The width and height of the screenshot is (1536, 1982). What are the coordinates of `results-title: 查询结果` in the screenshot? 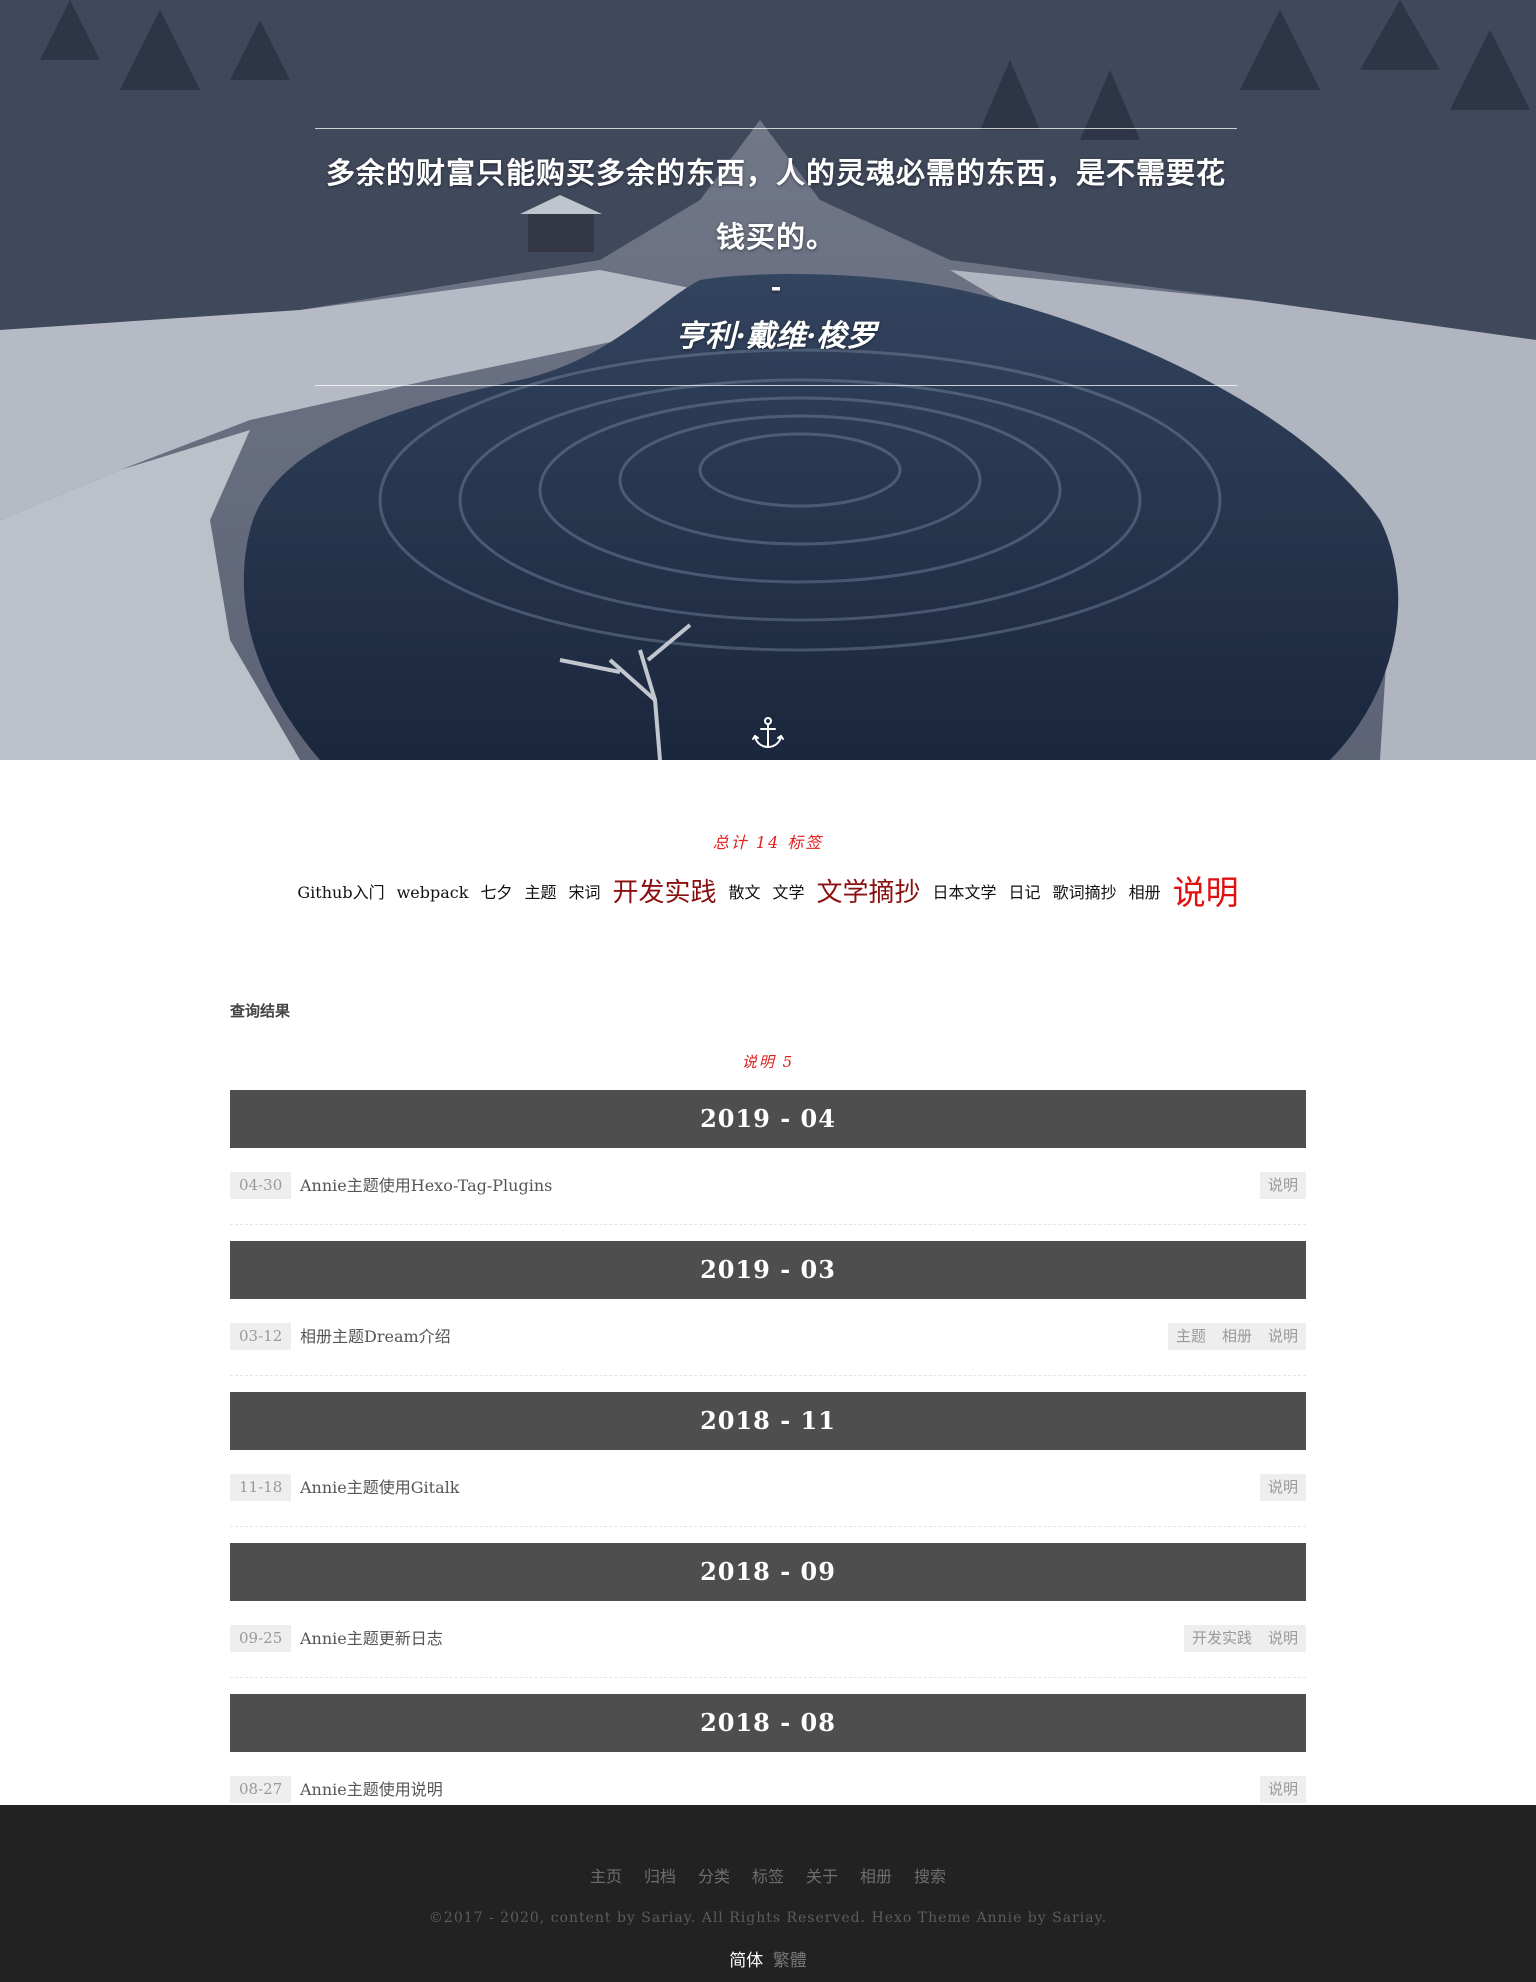 It's located at (260, 1011).